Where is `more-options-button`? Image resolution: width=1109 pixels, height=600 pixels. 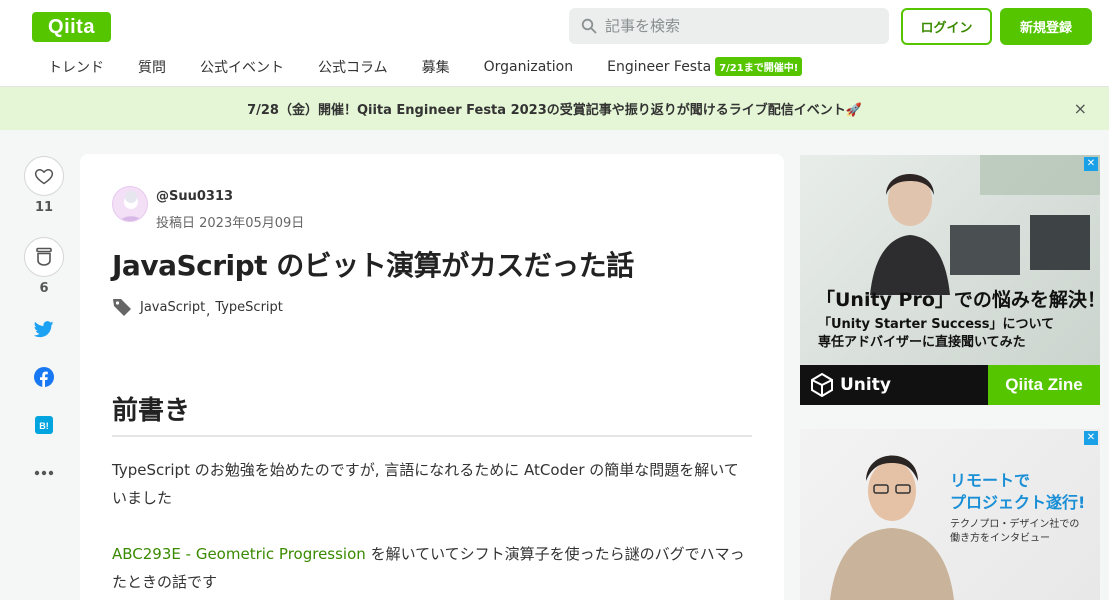
more-options-button is located at coordinates (44, 473).